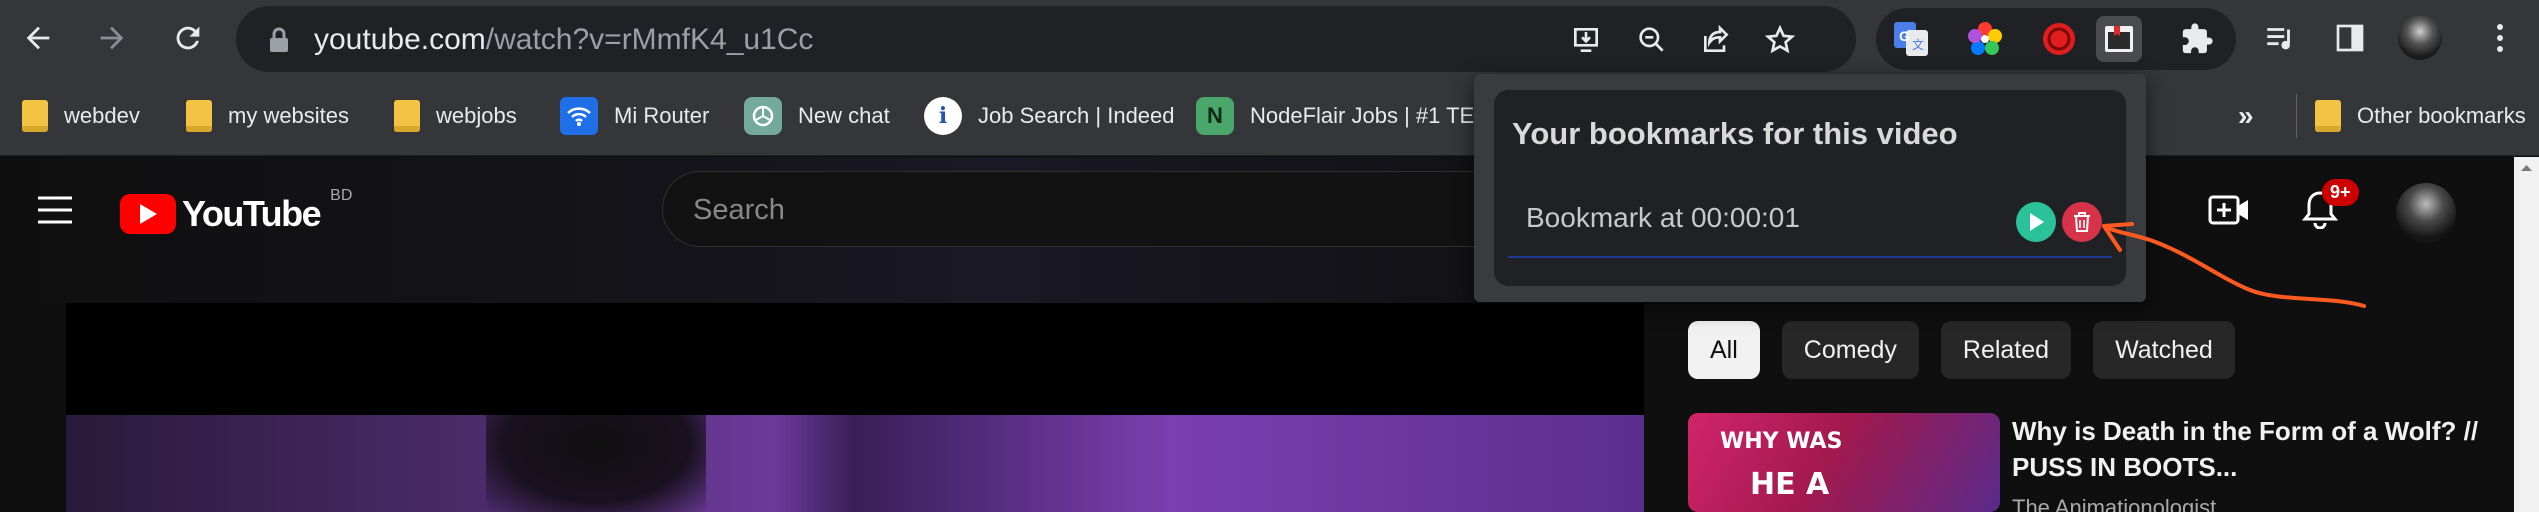 Image resolution: width=2539 pixels, height=512 pixels. I want to click on bookmark-label: Job Search | Indeed, so click(1076, 115).